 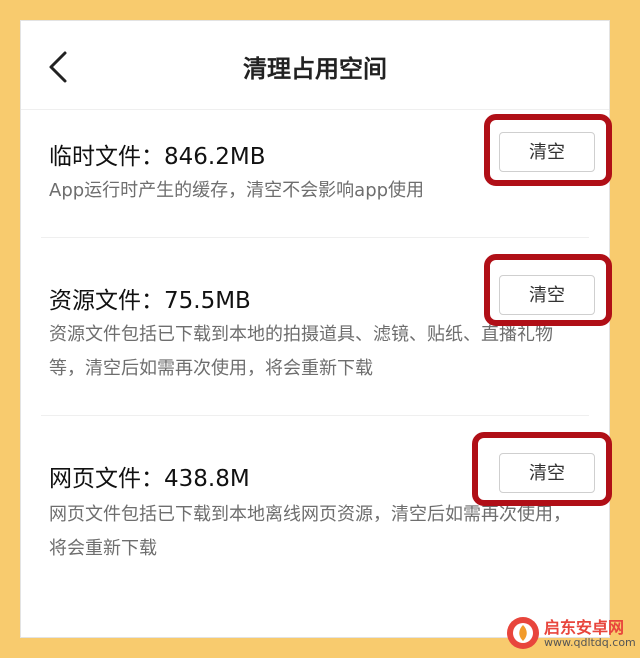 I want to click on resource-files-label: 资源文件：75.5MB, so click(x=150, y=301).